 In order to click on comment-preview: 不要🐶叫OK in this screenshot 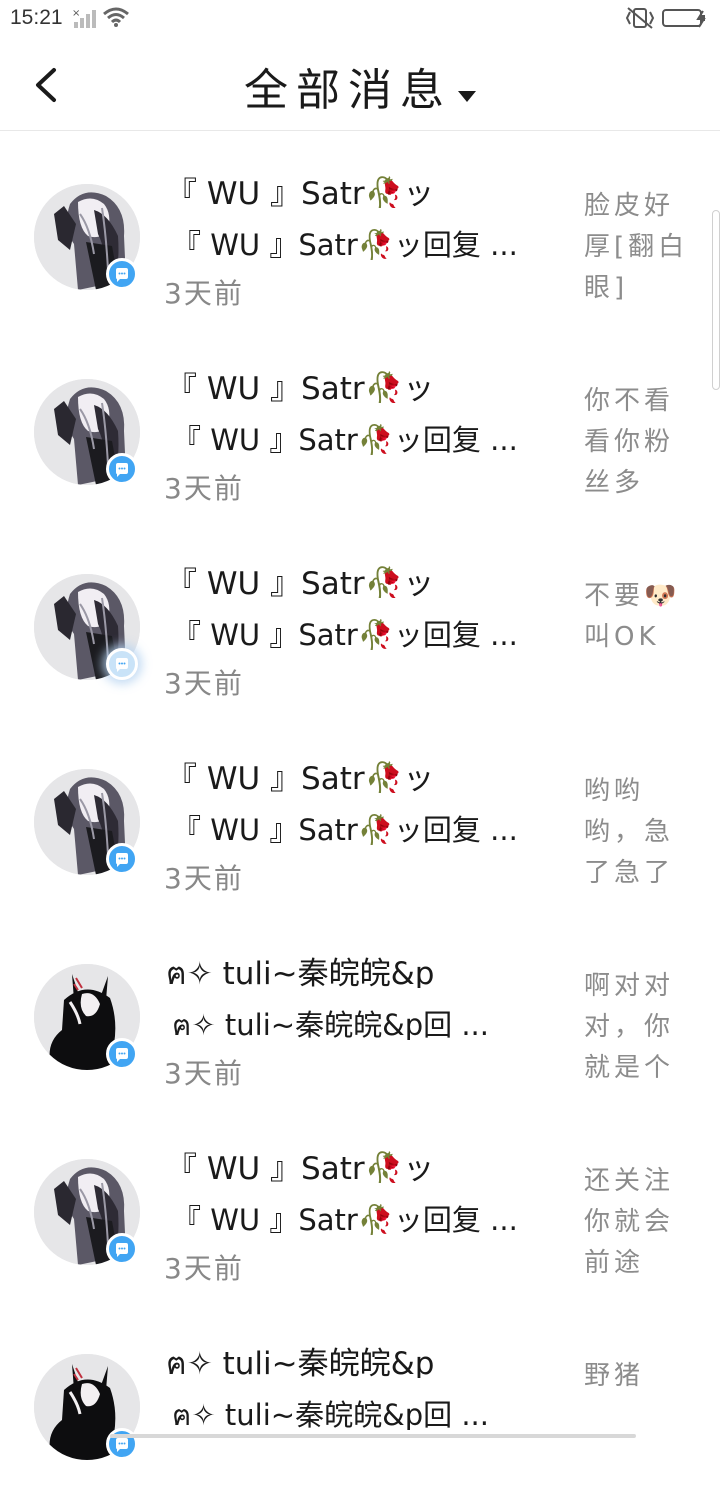, I will do `click(632, 616)`.